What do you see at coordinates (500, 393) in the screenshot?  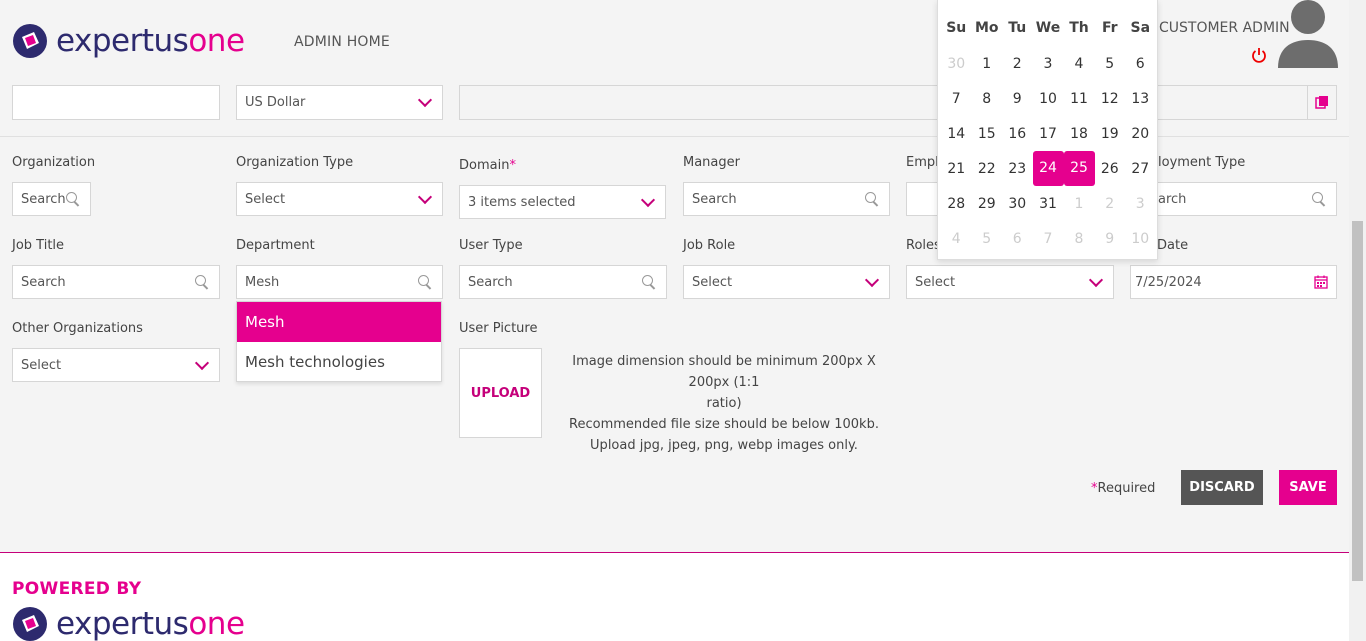 I see `upload-button: UPLOAD` at bounding box center [500, 393].